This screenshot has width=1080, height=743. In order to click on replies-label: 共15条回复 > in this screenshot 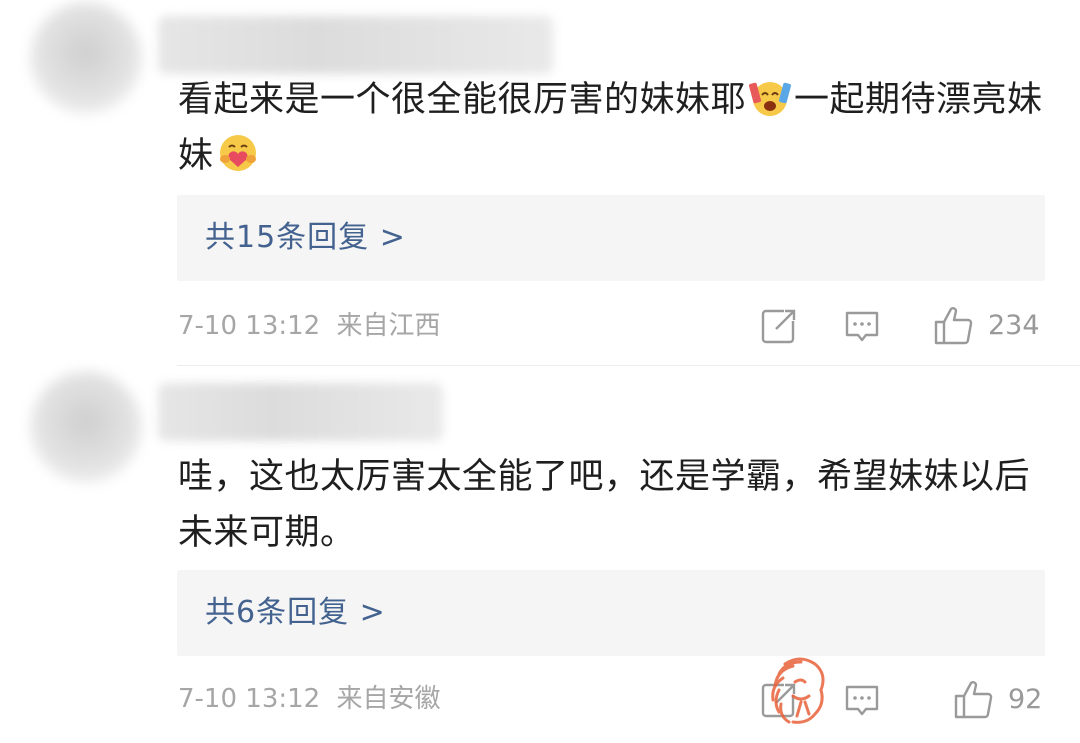, I will do `click(305, 237)`.